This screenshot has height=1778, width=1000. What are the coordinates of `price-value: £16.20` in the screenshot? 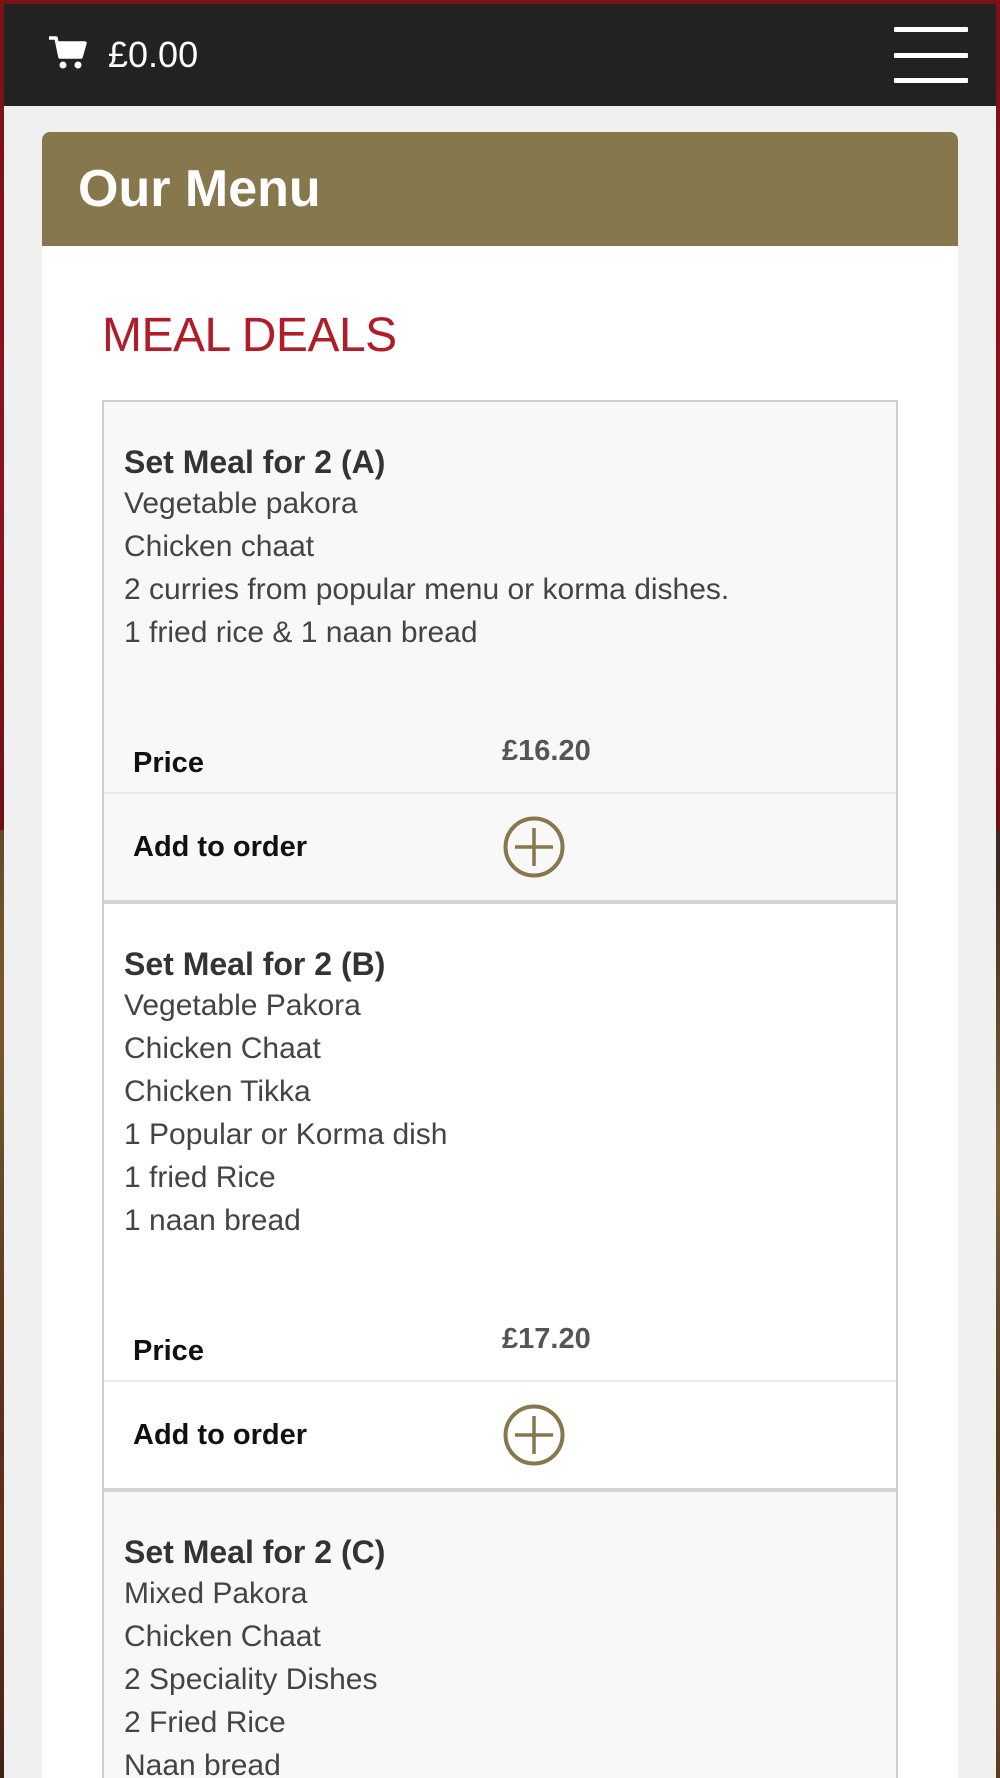 It's located at (546, 750).